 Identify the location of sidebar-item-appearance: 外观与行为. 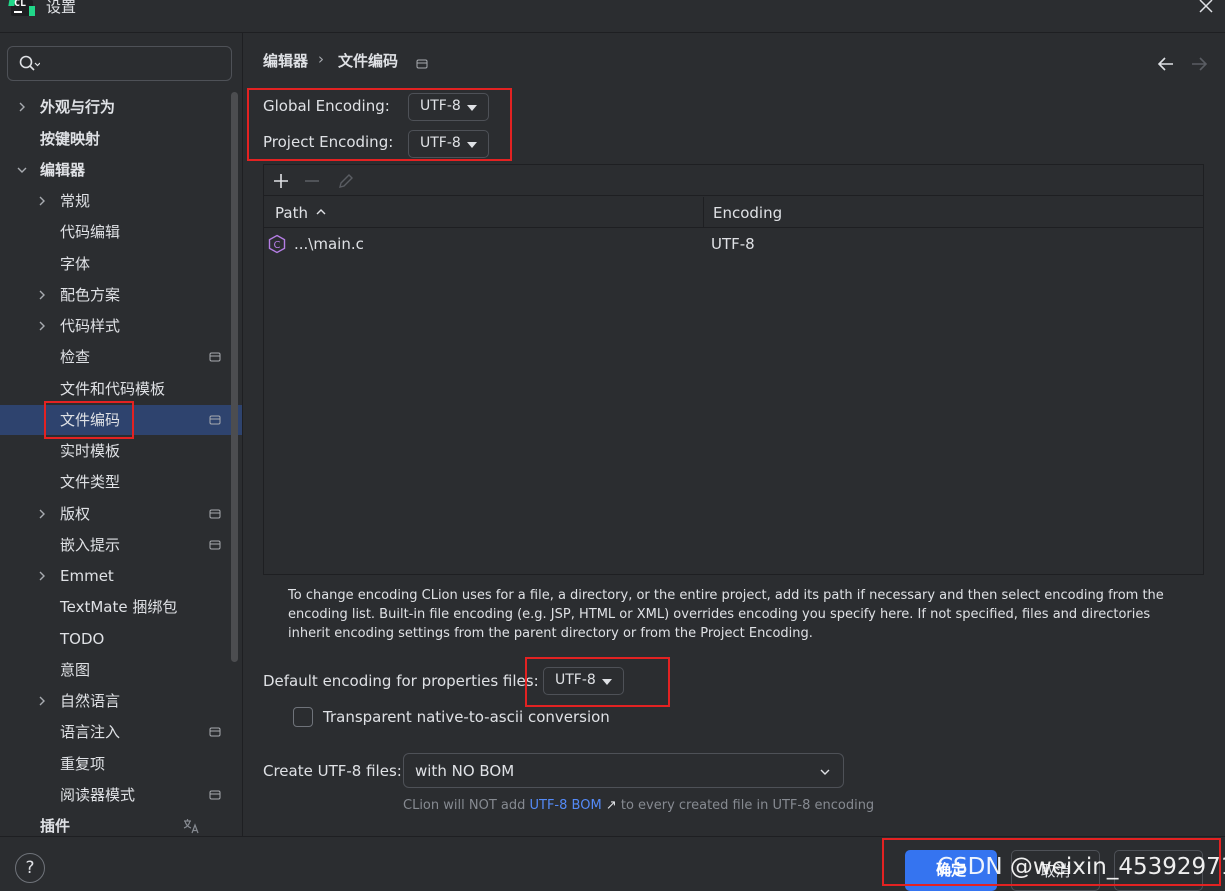
(121, 107).